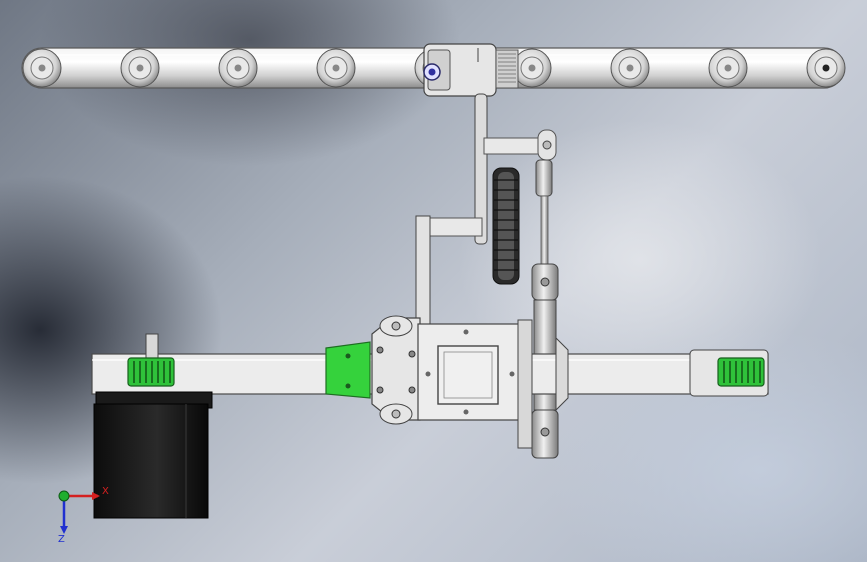 This screenshot has width=867, height=562. I want to click on z-axis-label: Z, so click(61, 539).